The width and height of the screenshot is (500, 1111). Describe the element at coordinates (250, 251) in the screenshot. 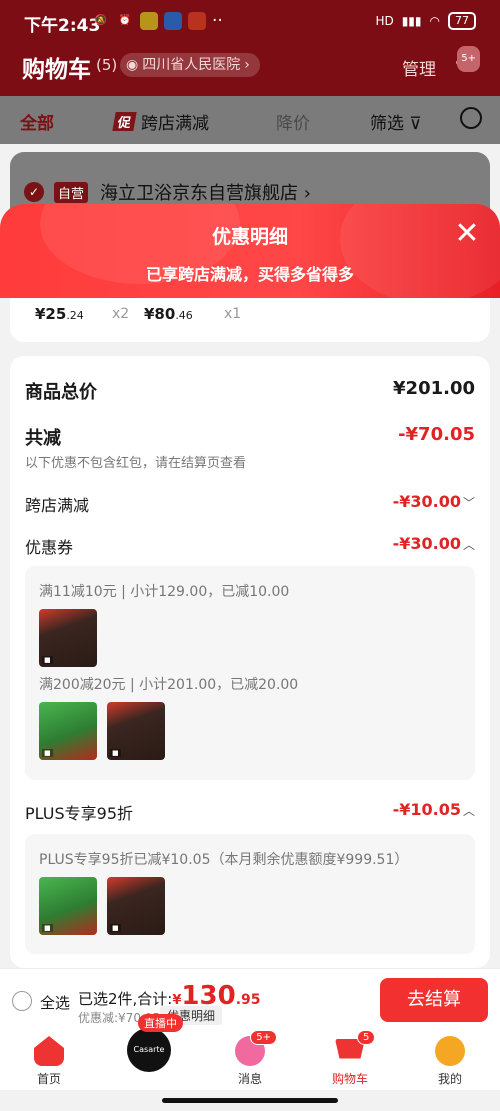

I see `discount-modal-header: 优惠明细 已享跨店满减，买得多省得多 ✕` at that location.